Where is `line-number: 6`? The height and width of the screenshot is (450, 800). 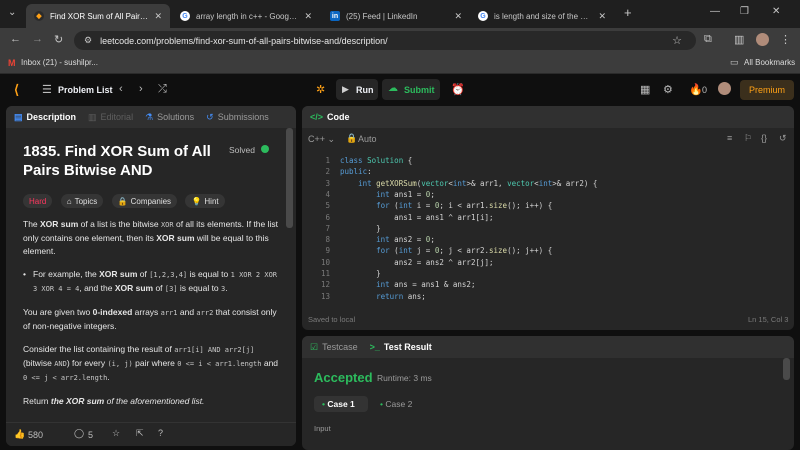
line-number: 6 is located at coordinates (327, 217).